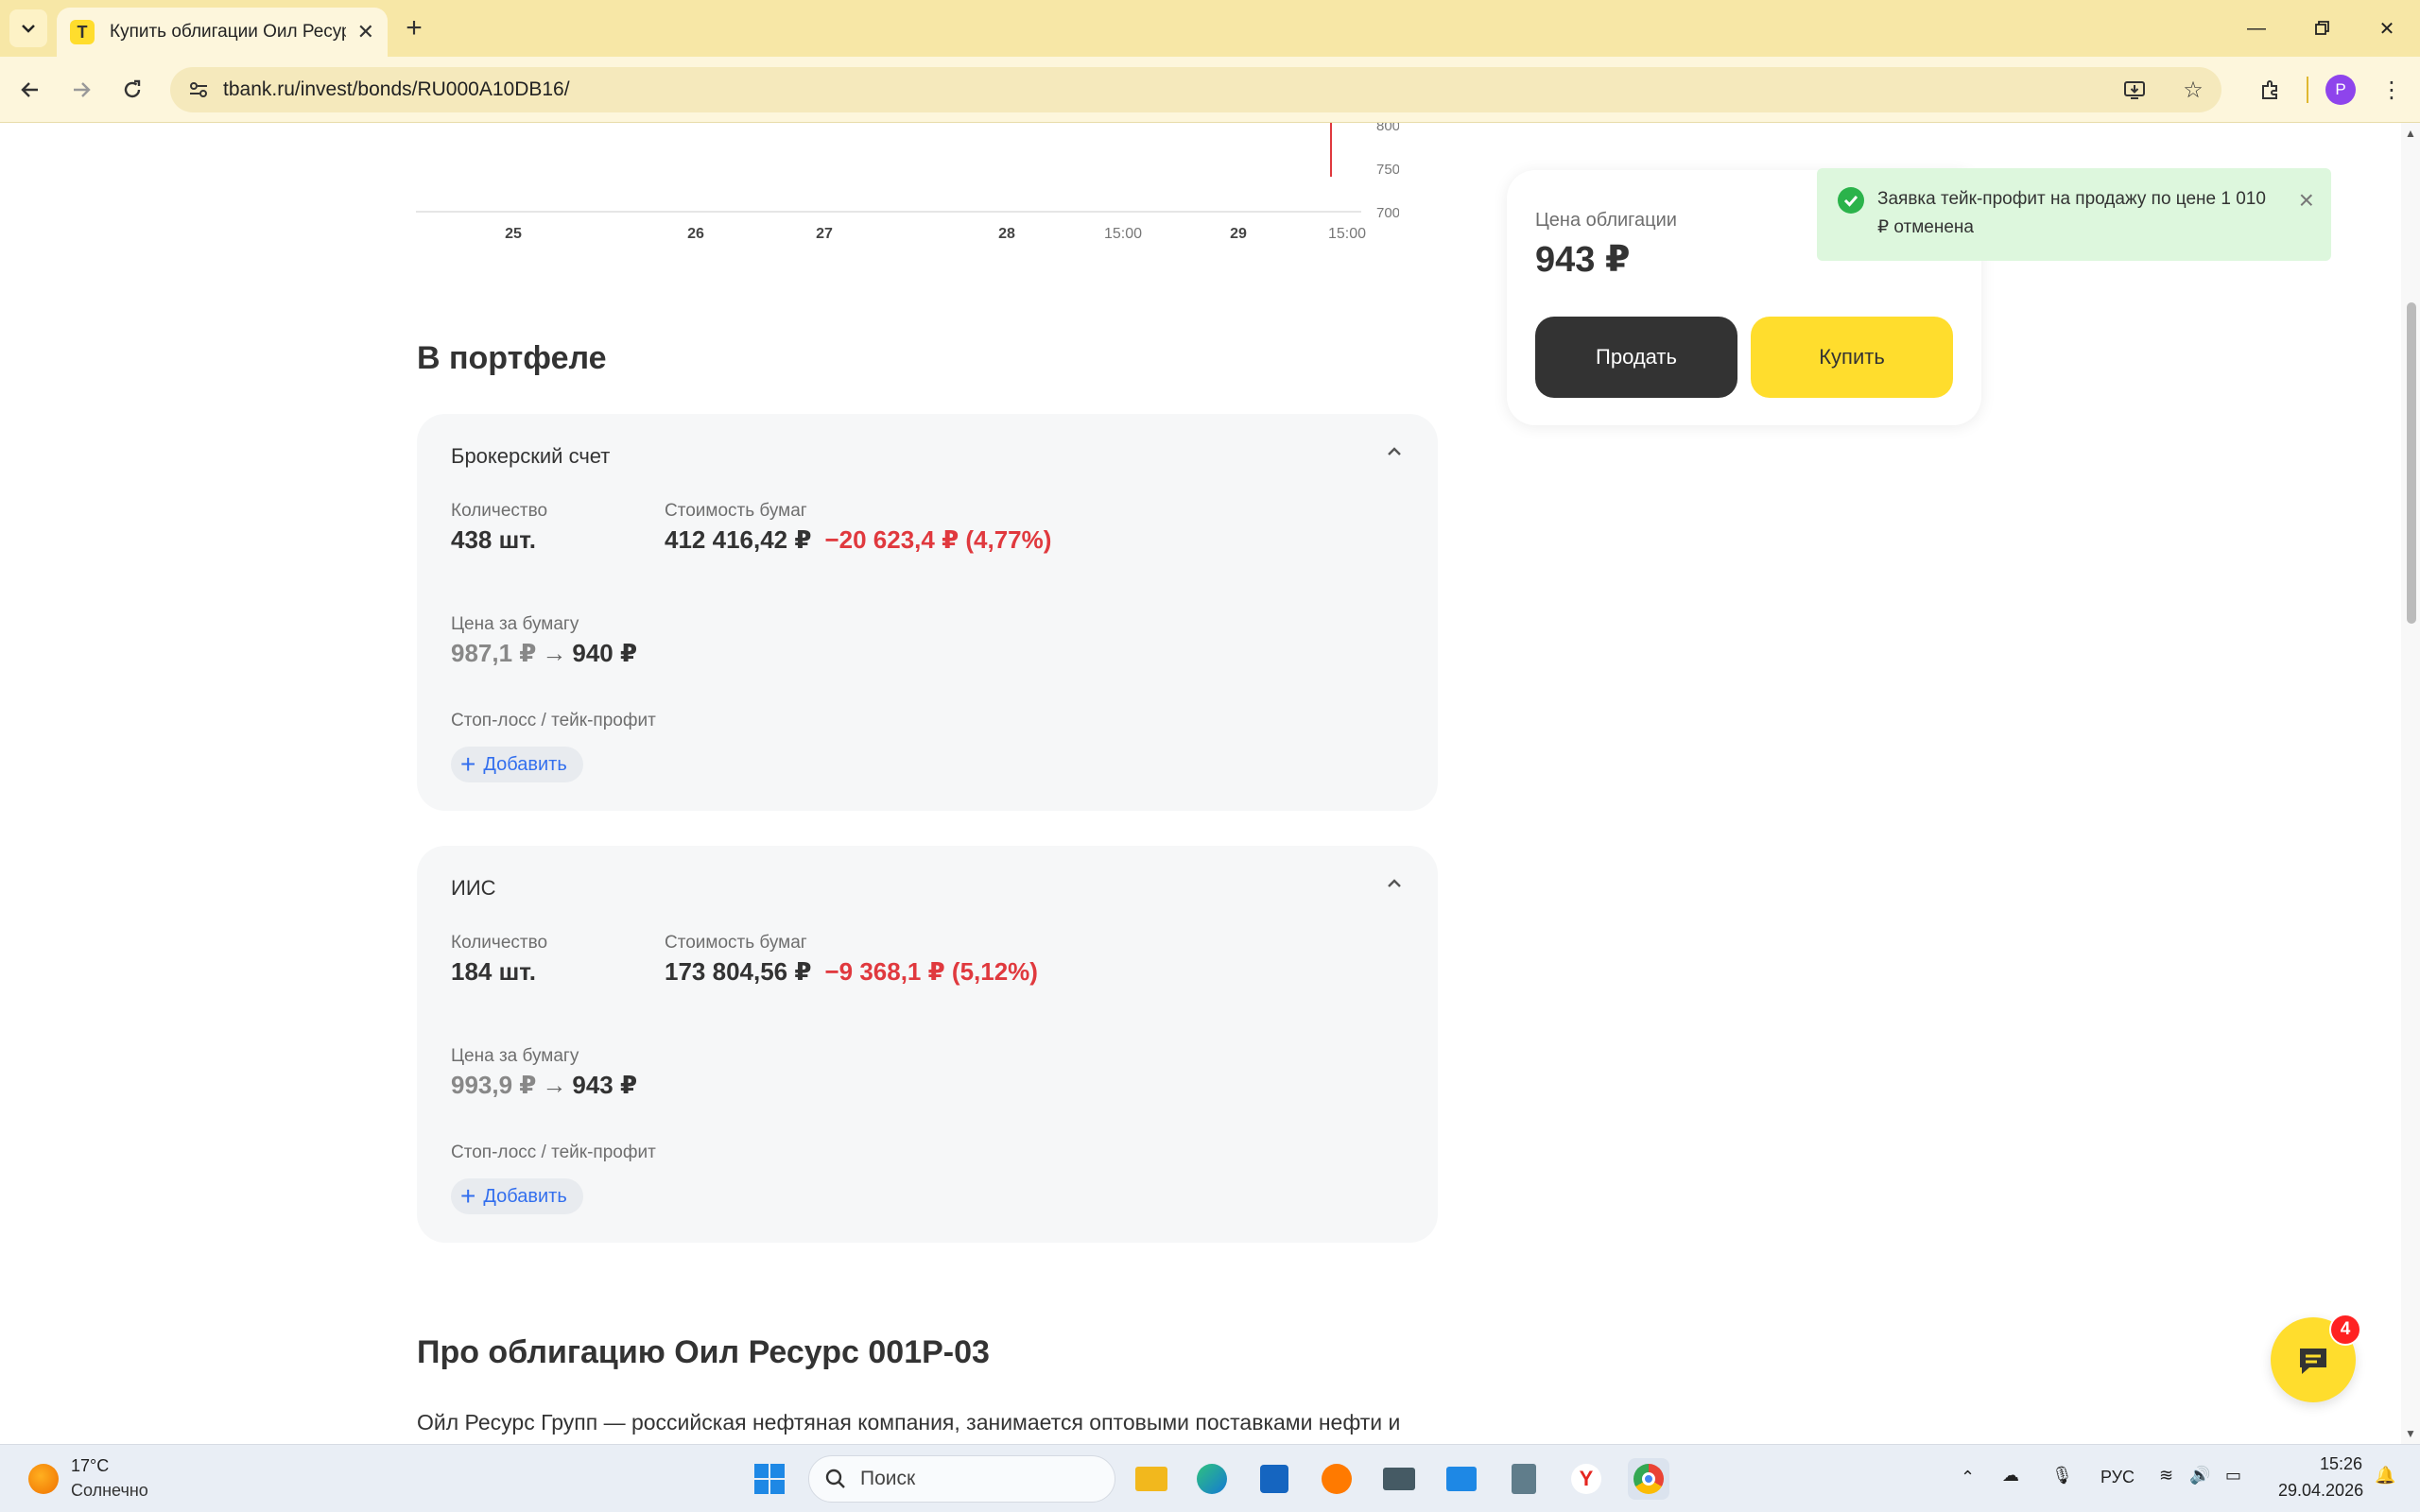 This screenshot has width=2420, height=1512. I want to click on bond-price-label: Цена облигации, so click(1606, 220).